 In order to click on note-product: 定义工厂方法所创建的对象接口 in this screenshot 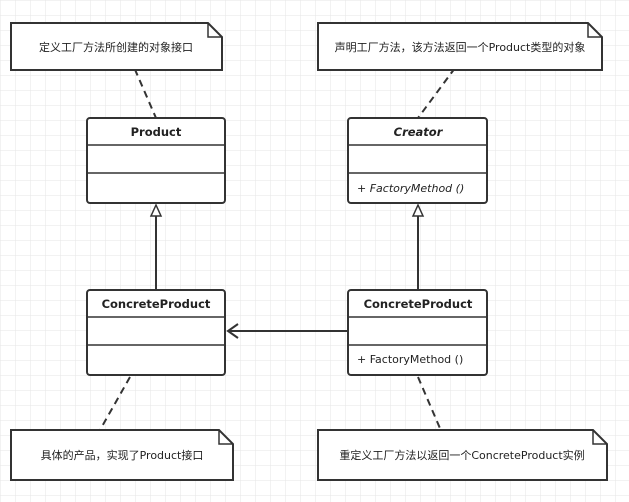, I will do `click(116, 46)`.